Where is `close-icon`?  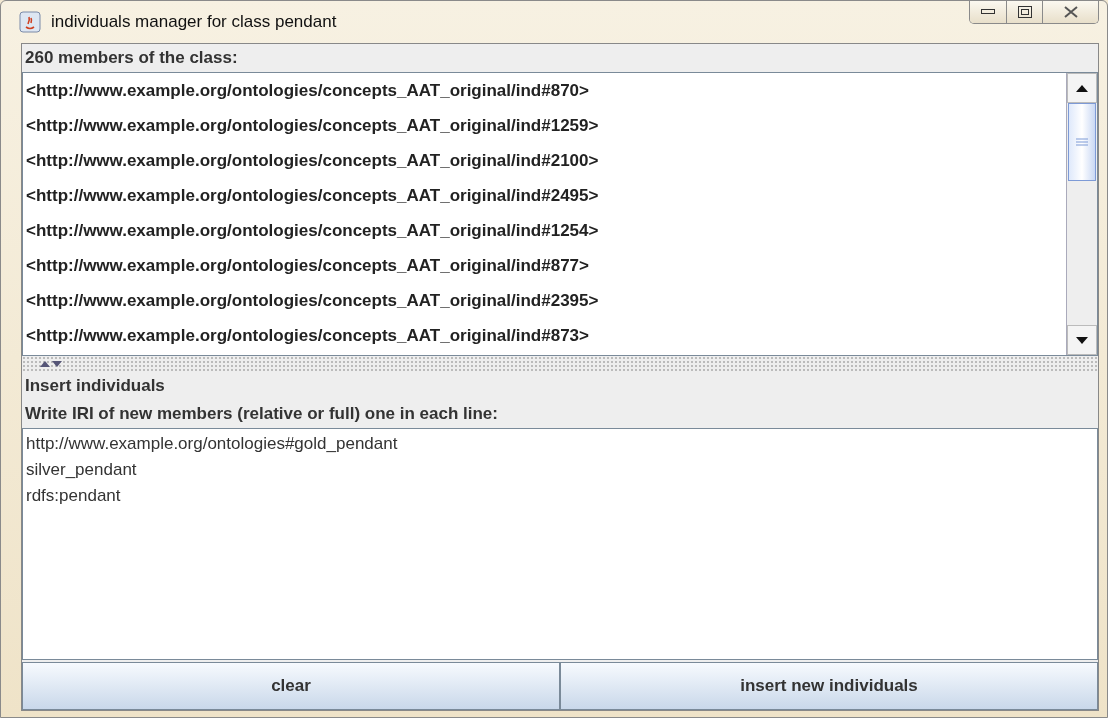
close-icon is located at coordinates (1070, 12).